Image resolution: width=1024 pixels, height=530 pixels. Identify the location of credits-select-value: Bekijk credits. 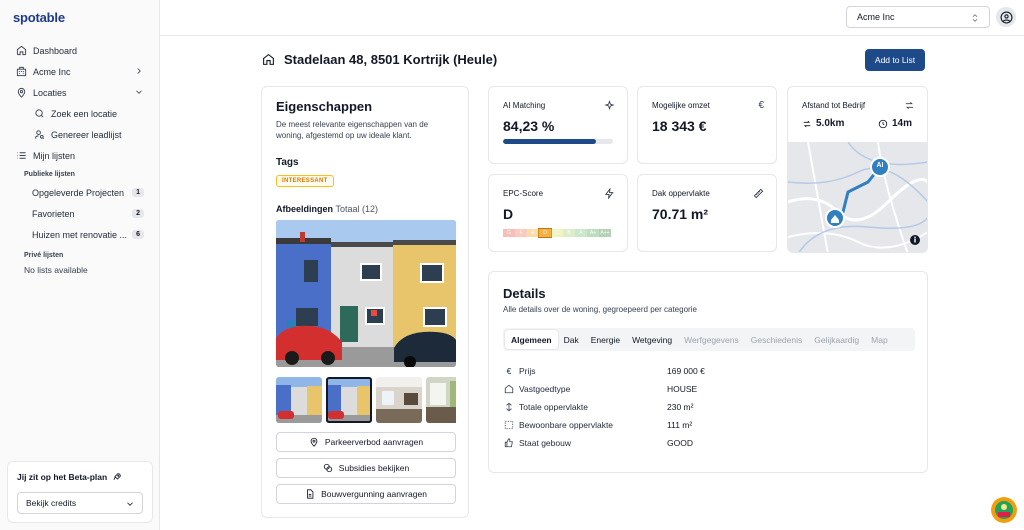
(51, 503).